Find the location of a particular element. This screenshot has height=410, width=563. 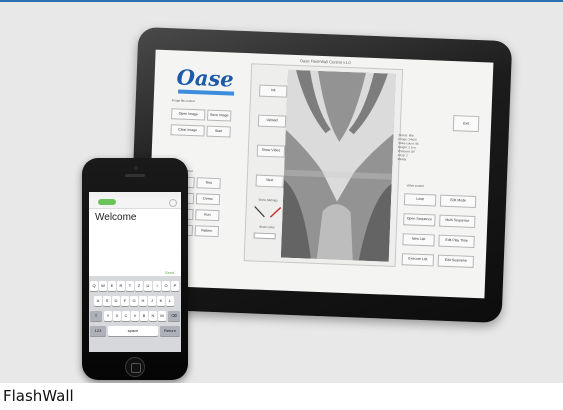

edit-play-time-button: Edit Play Time is located at coordinates (456, 241).